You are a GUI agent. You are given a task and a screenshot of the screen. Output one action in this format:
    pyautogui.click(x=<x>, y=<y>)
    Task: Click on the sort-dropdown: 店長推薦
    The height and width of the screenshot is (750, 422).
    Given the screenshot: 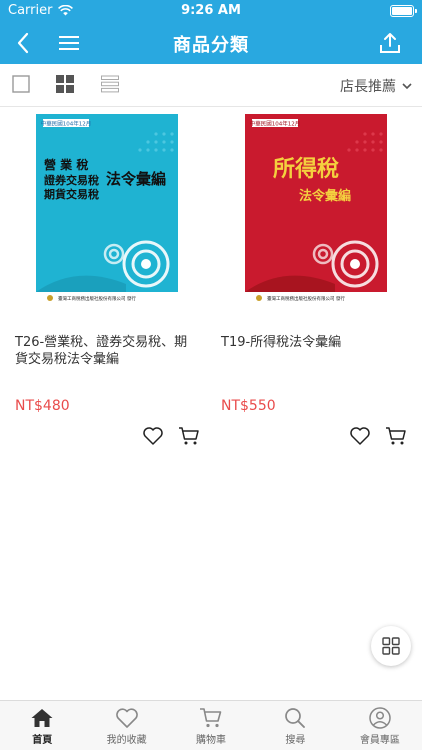 What is the action you would take?
    pyautogui.click(x=376, y=86)
    